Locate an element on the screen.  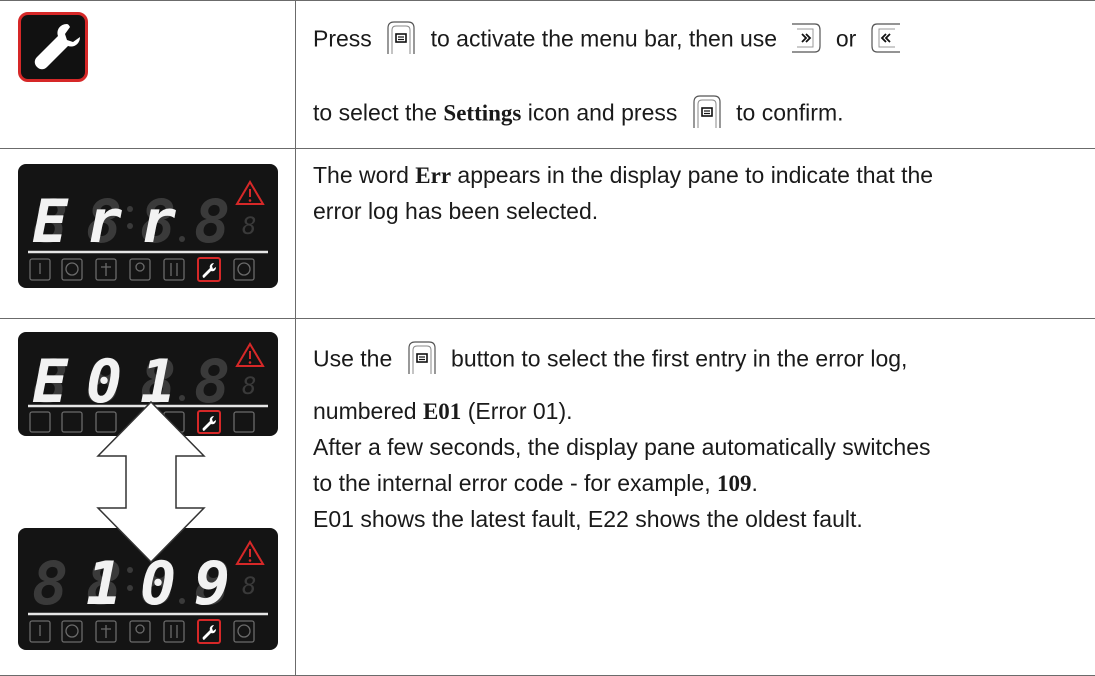
column-divider is located at coordinates (295, 338).